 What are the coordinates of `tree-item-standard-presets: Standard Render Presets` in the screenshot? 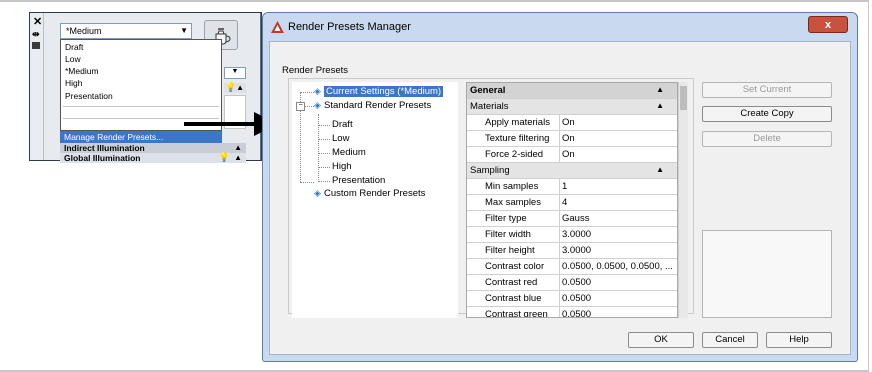 It's located at (377, 105).